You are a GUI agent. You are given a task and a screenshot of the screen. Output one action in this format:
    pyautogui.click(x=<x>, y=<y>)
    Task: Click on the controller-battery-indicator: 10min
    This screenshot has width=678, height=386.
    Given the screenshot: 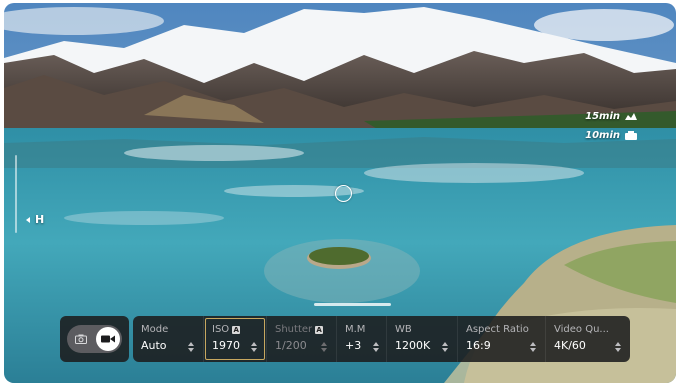 What is the action you would take?
    pyautogui.click(x=611, y=135)
    